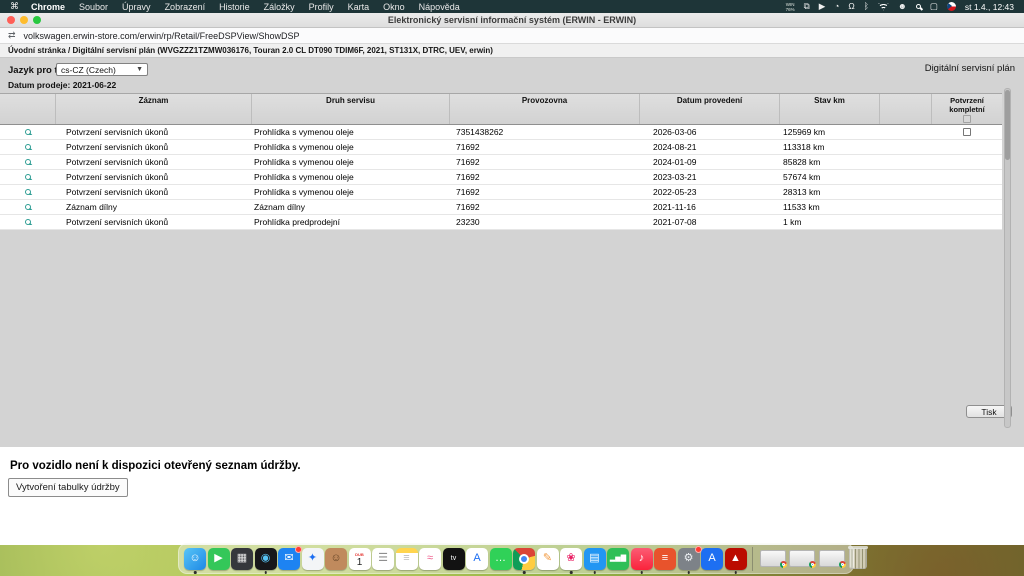  I want to click on menu-soubor: Soubor, so click(93, 7).